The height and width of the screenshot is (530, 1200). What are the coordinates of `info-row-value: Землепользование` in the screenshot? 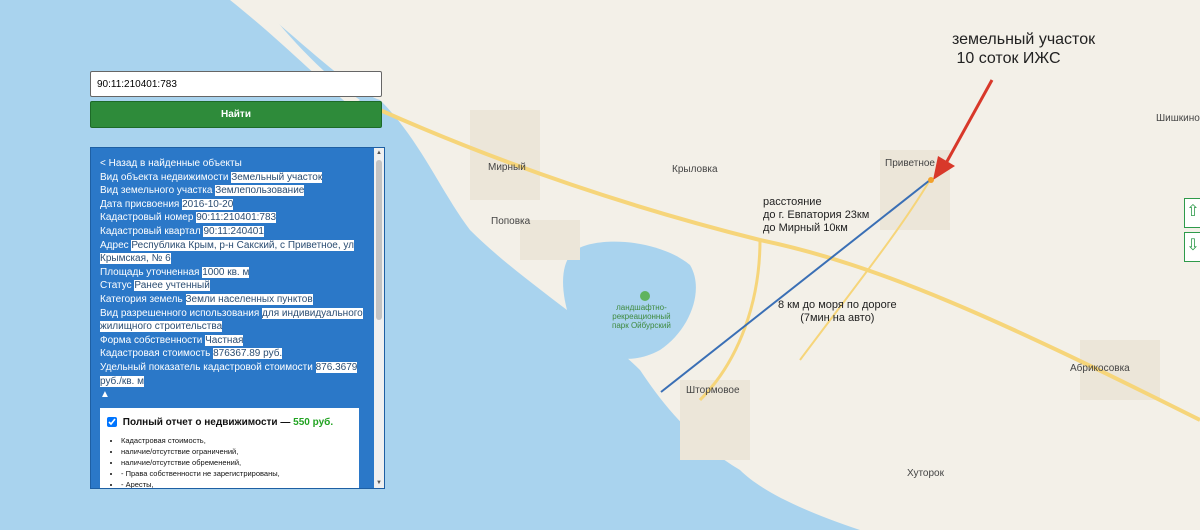 It's located at (260, 191).